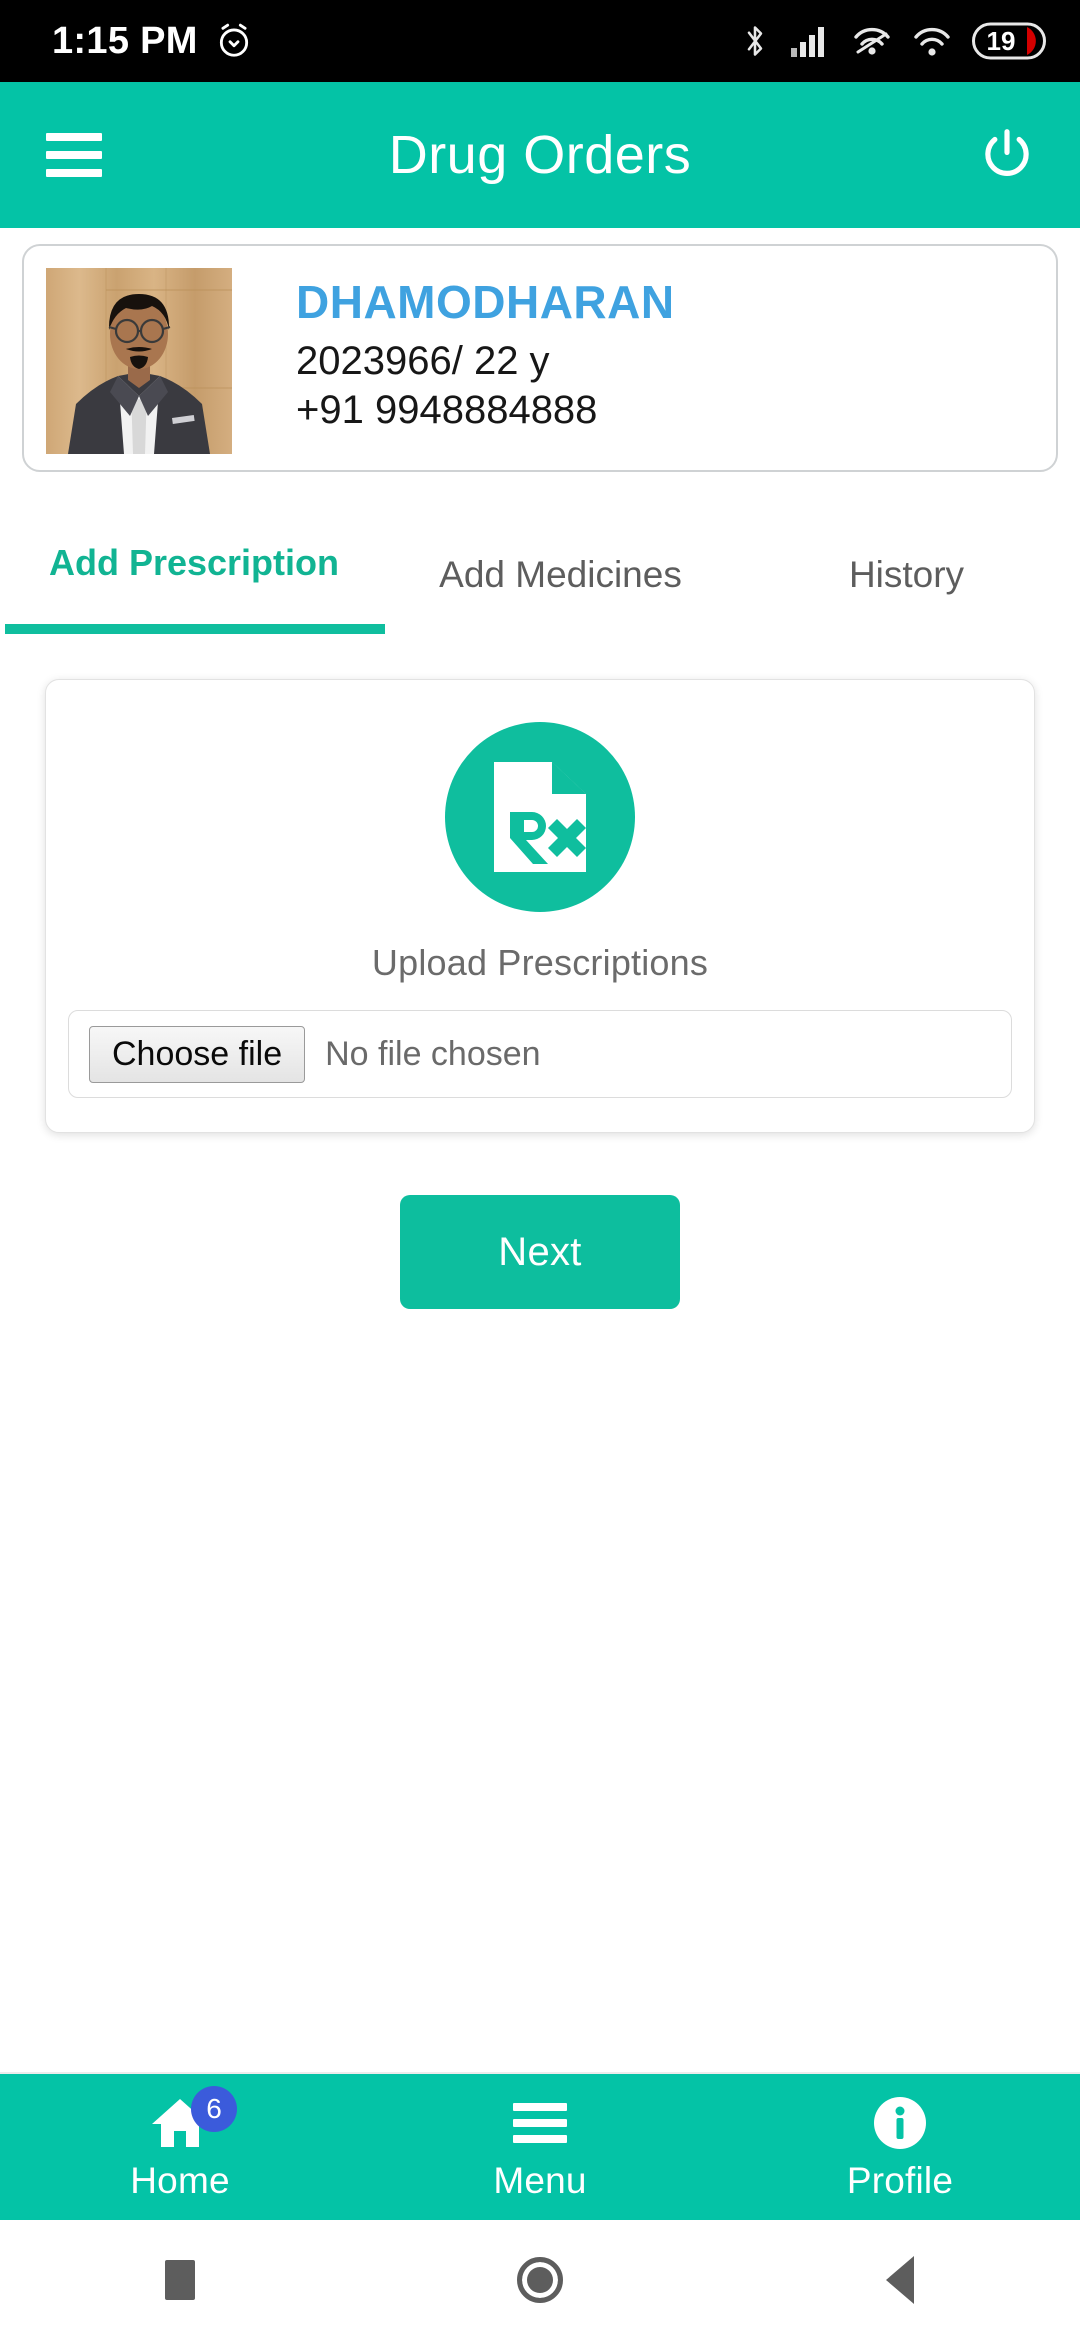 This screenshot has width=1080, height=2340. I want to click on prescription-rx-icon, so click(540, 817).